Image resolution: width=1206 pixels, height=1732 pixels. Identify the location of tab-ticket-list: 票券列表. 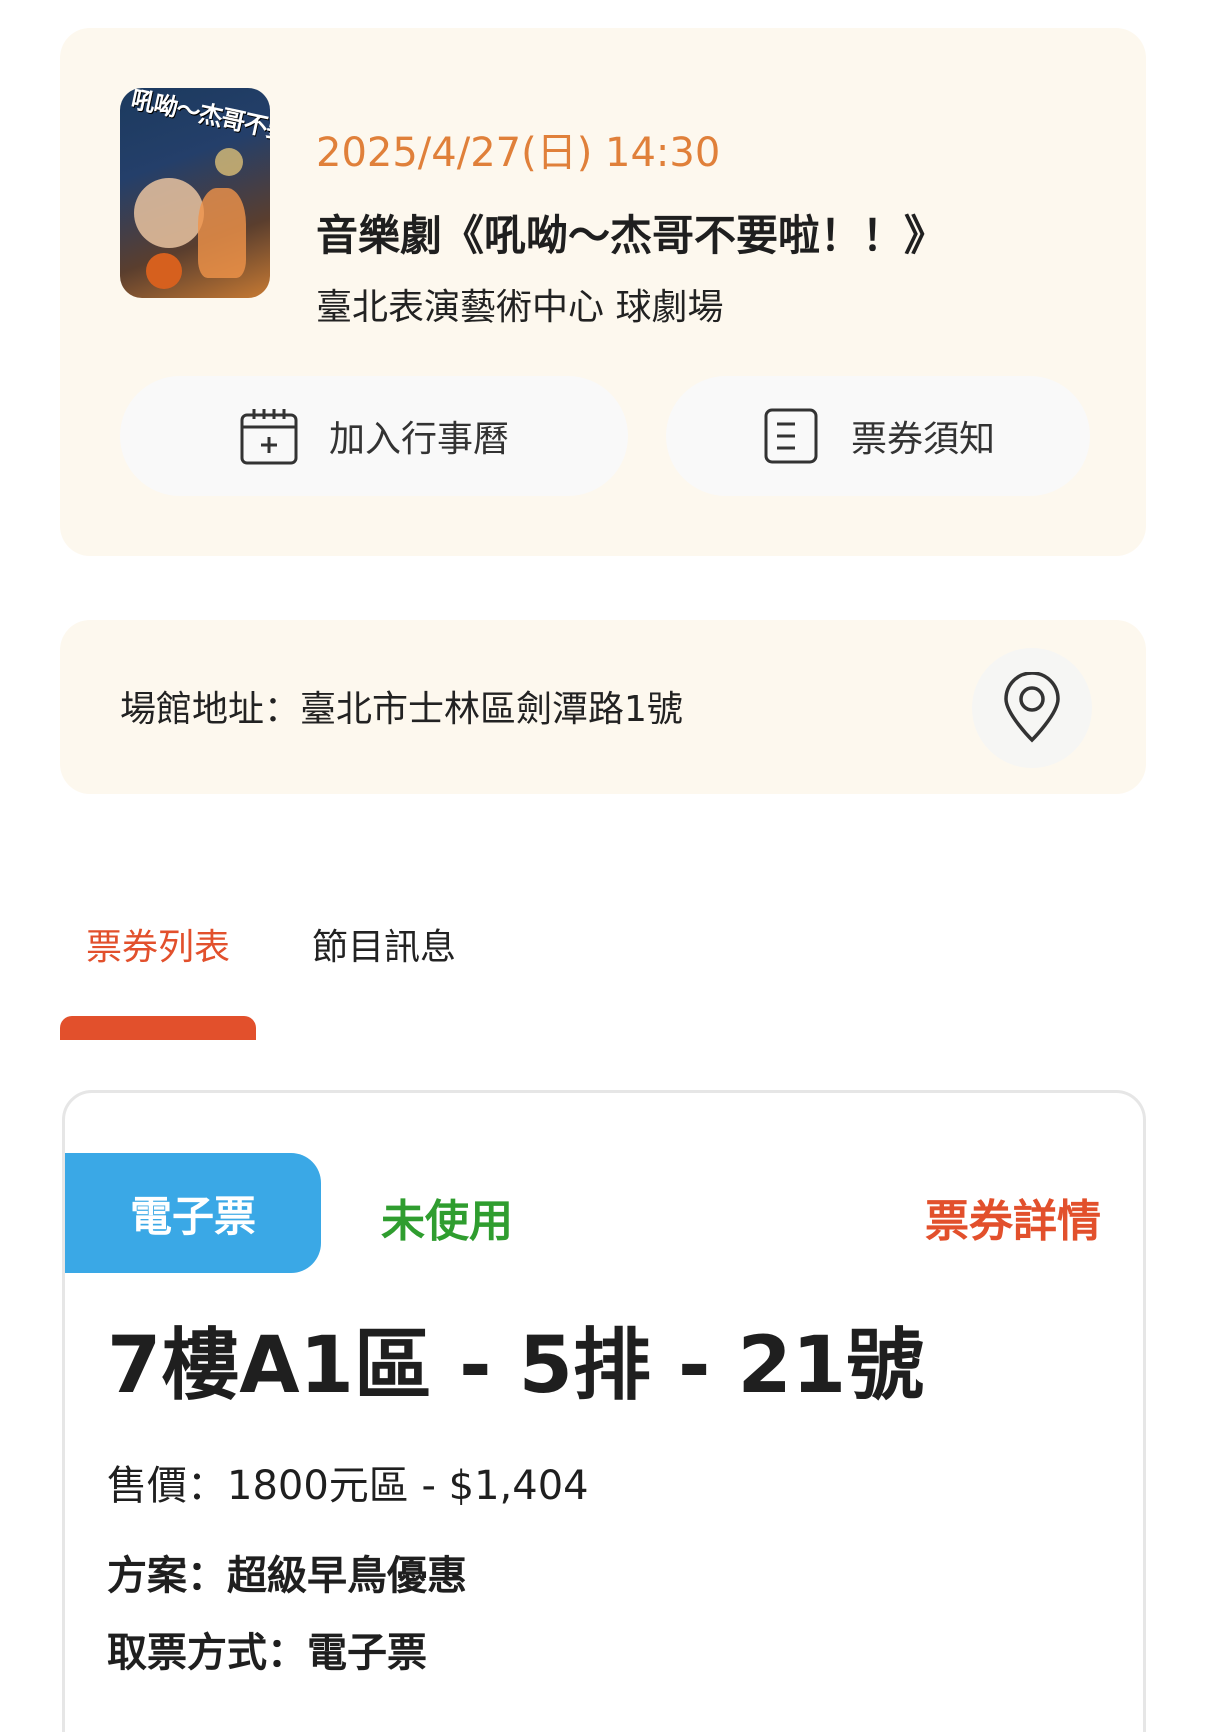
(158, 944).